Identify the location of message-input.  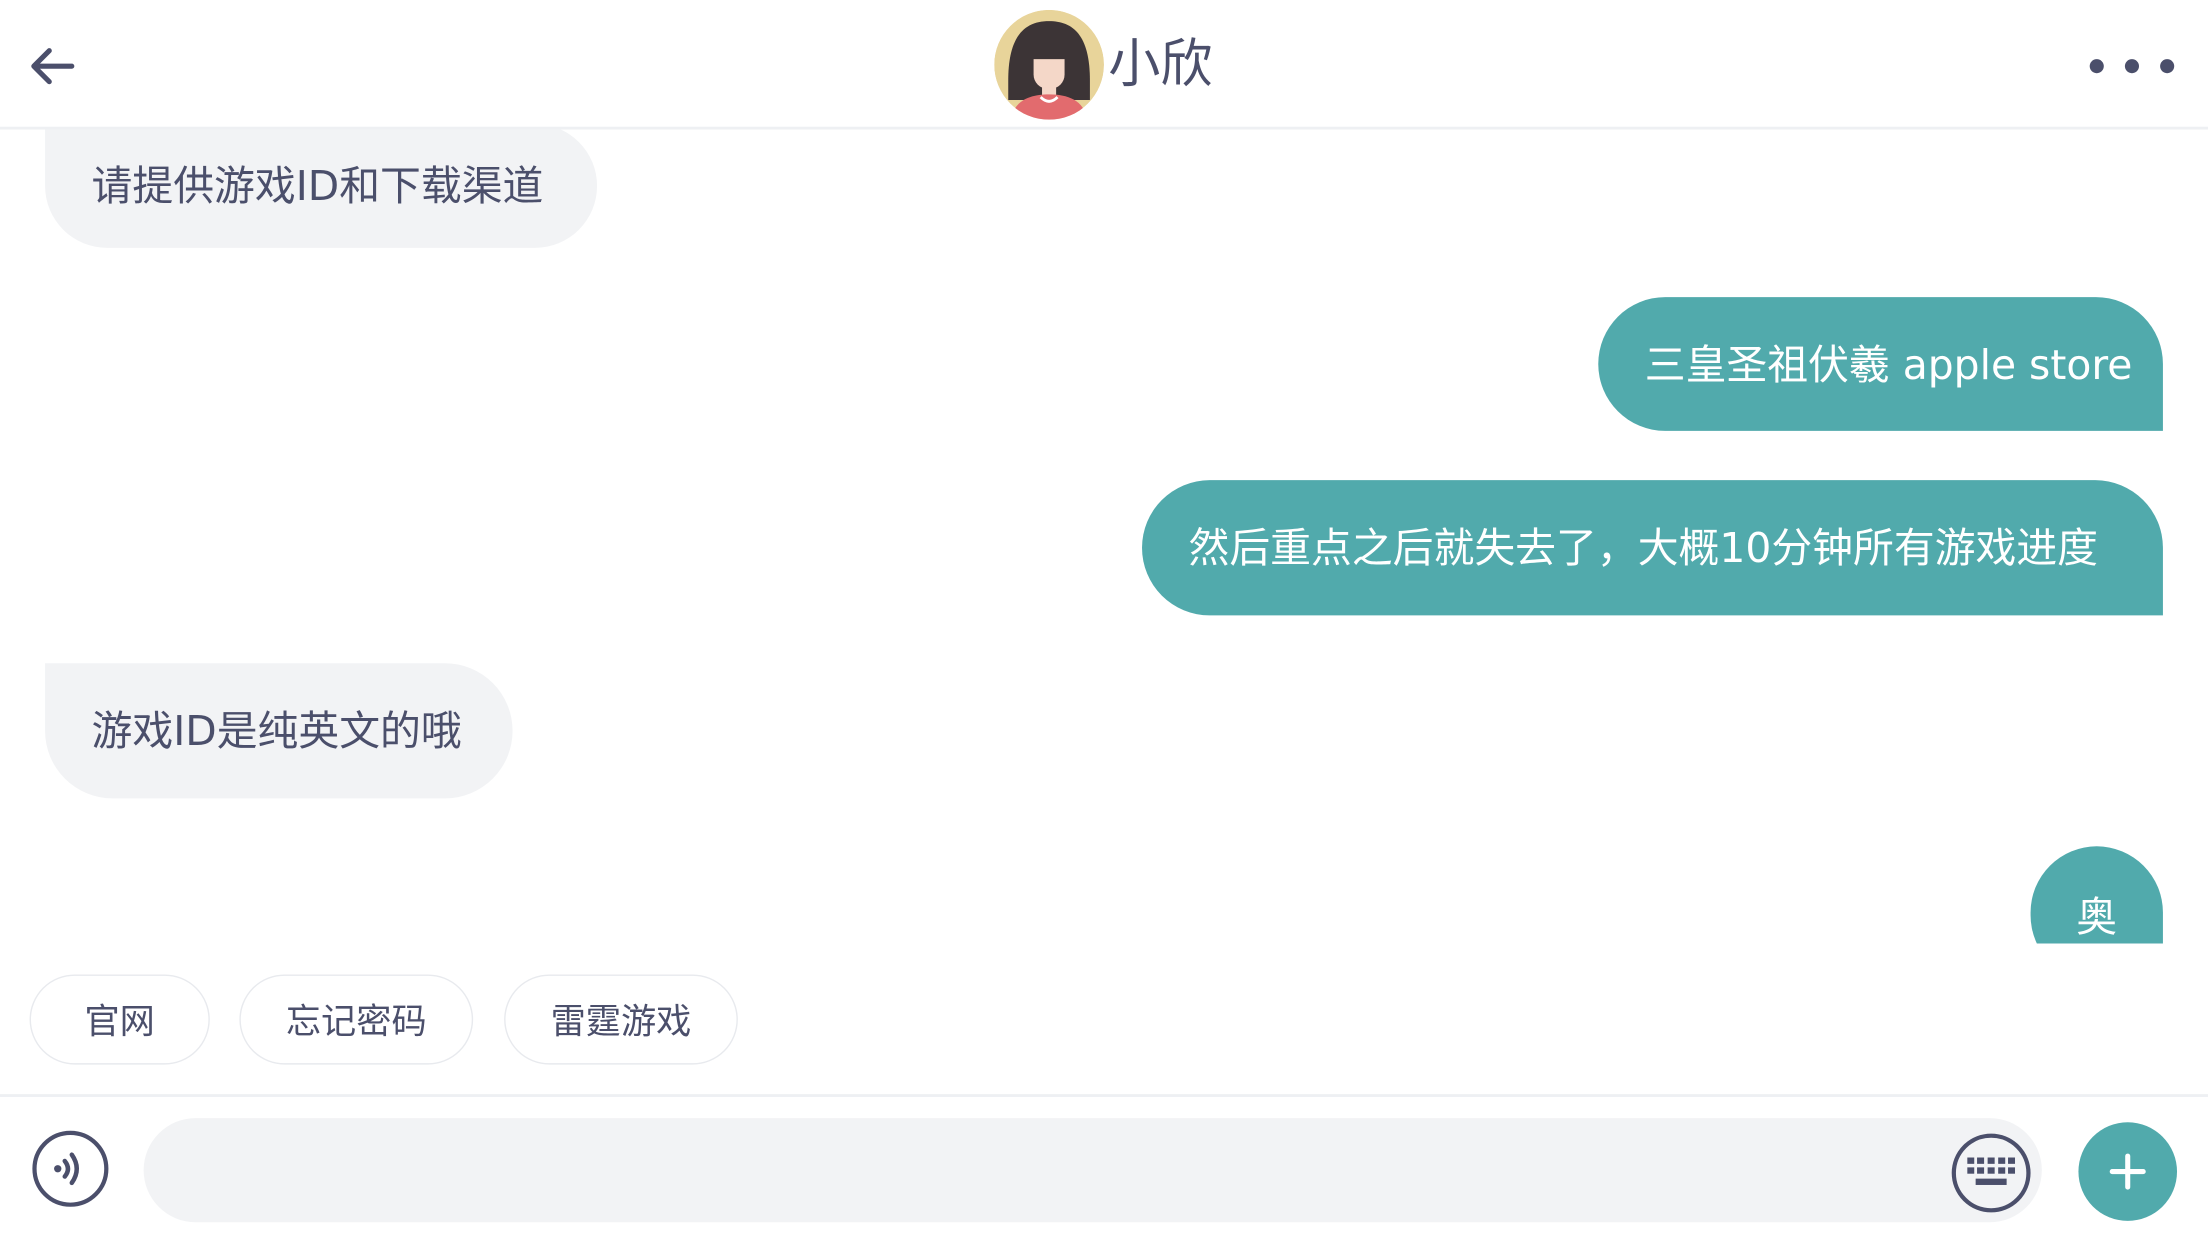
(1092, 1170).